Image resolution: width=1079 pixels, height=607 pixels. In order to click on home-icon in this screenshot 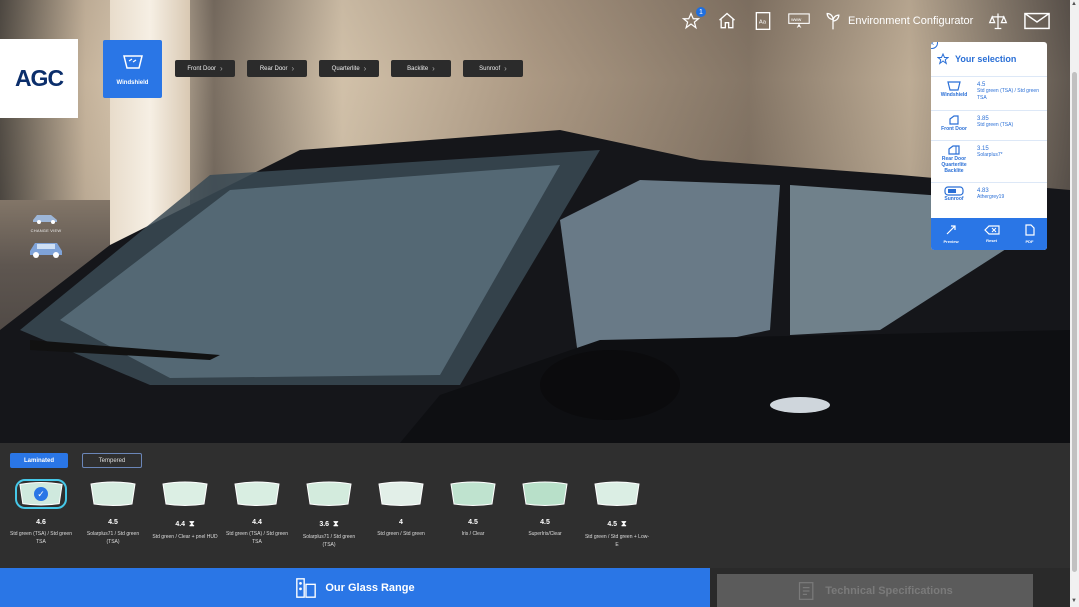, I will do `click(727, 20)`.